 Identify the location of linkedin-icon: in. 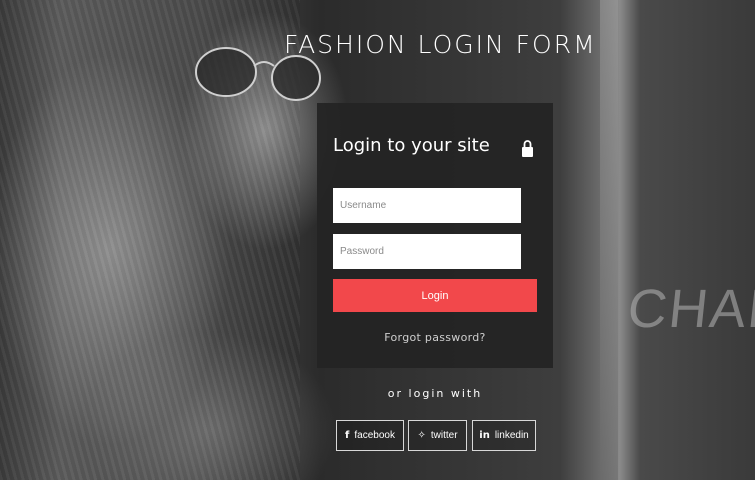
(484, 435).